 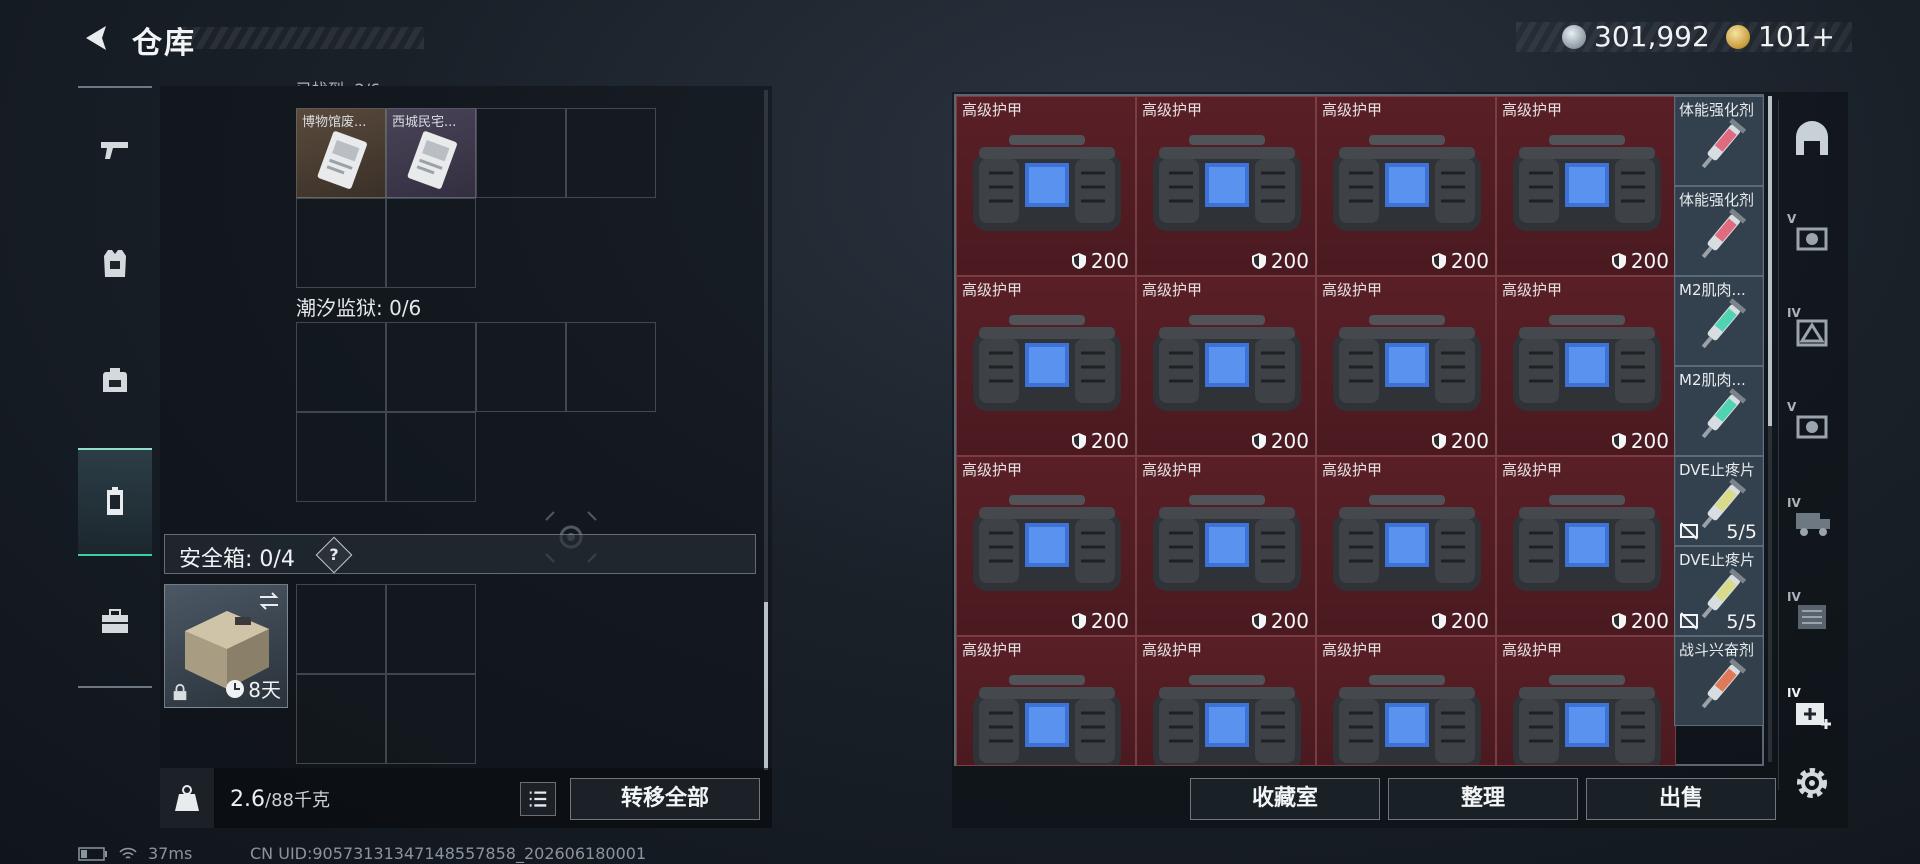 I want to click on nav-toolbox, so click(x=115, y=622).